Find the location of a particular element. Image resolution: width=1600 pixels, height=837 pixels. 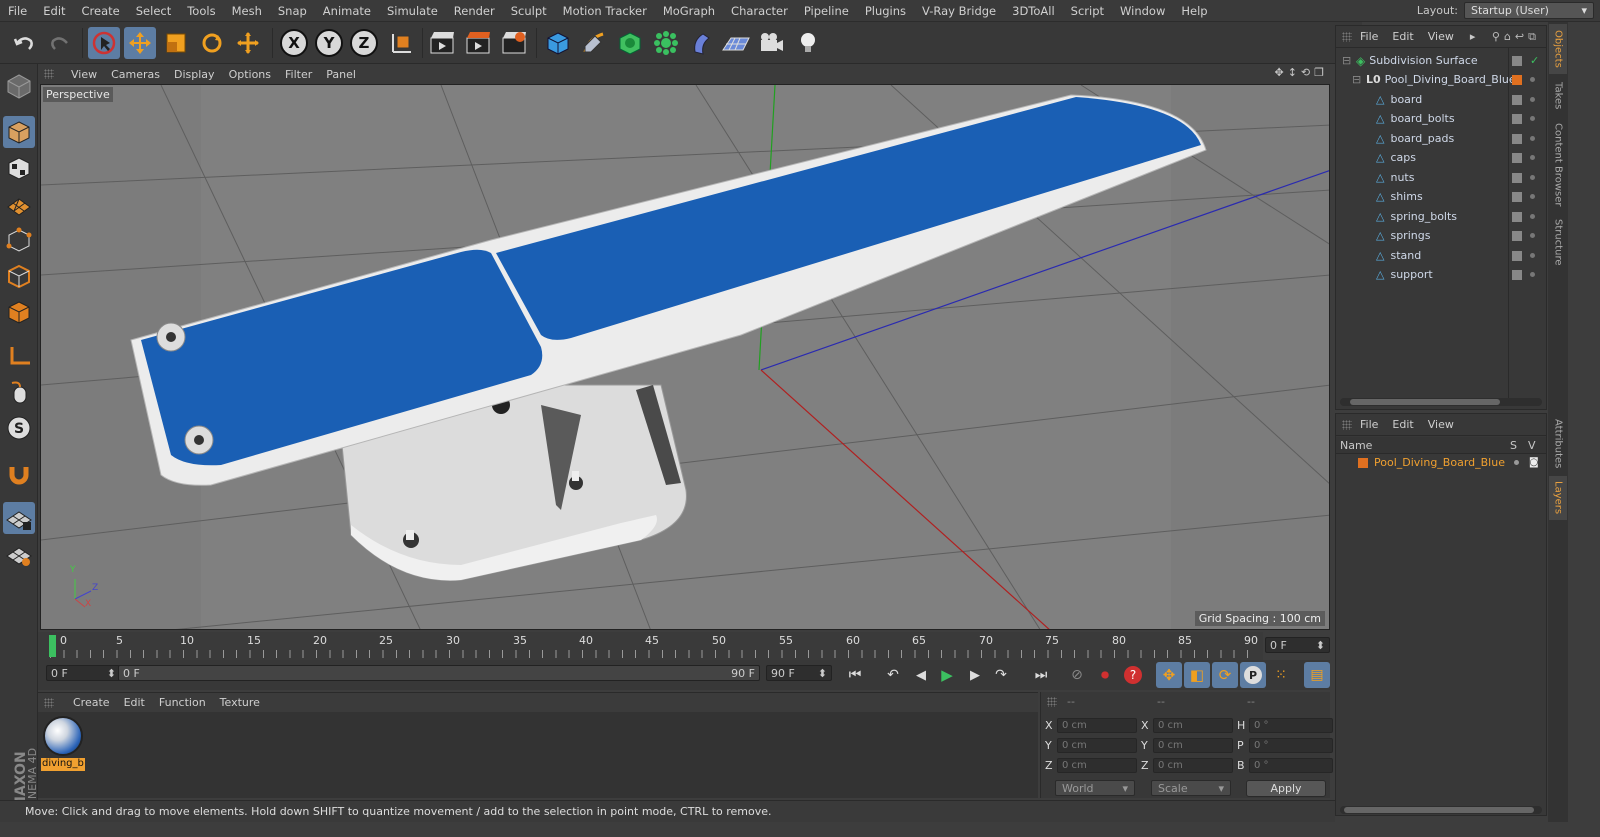

back-icon: ↩ is located at coordinates (1521, 36).